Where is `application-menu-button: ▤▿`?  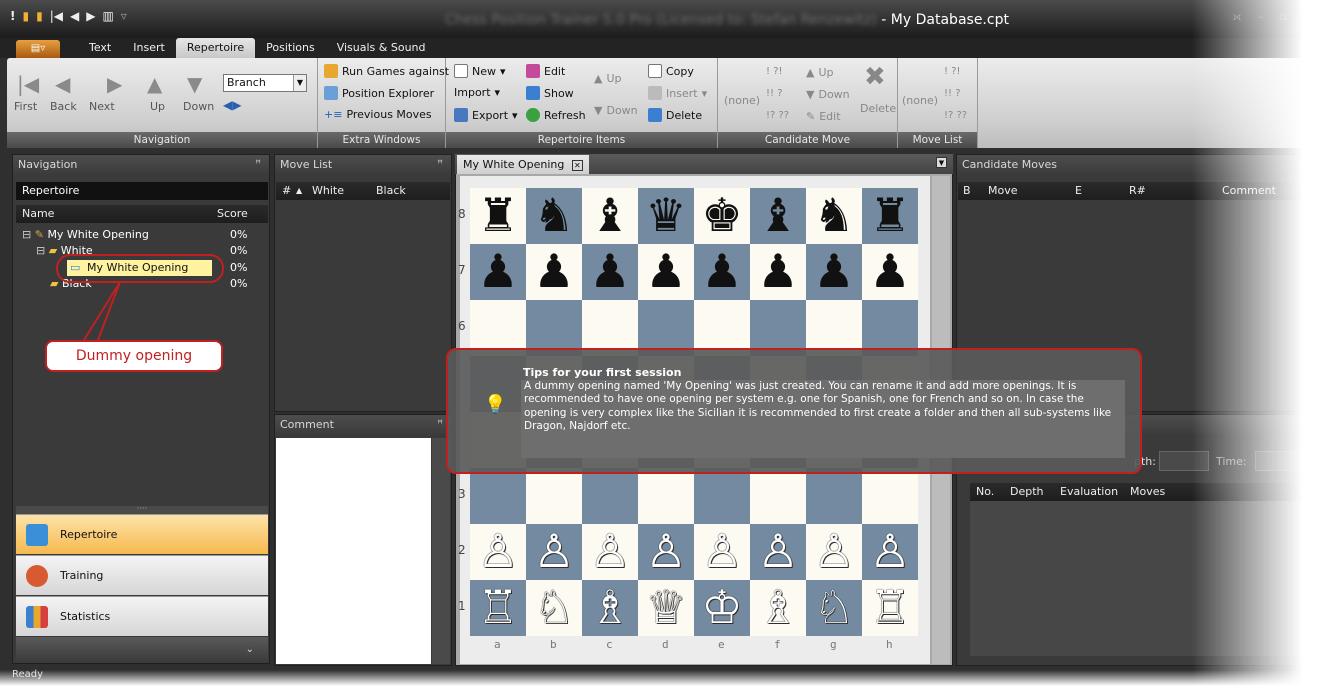
application-menu-button: ▤▿ is located at coordinates (38, 49).